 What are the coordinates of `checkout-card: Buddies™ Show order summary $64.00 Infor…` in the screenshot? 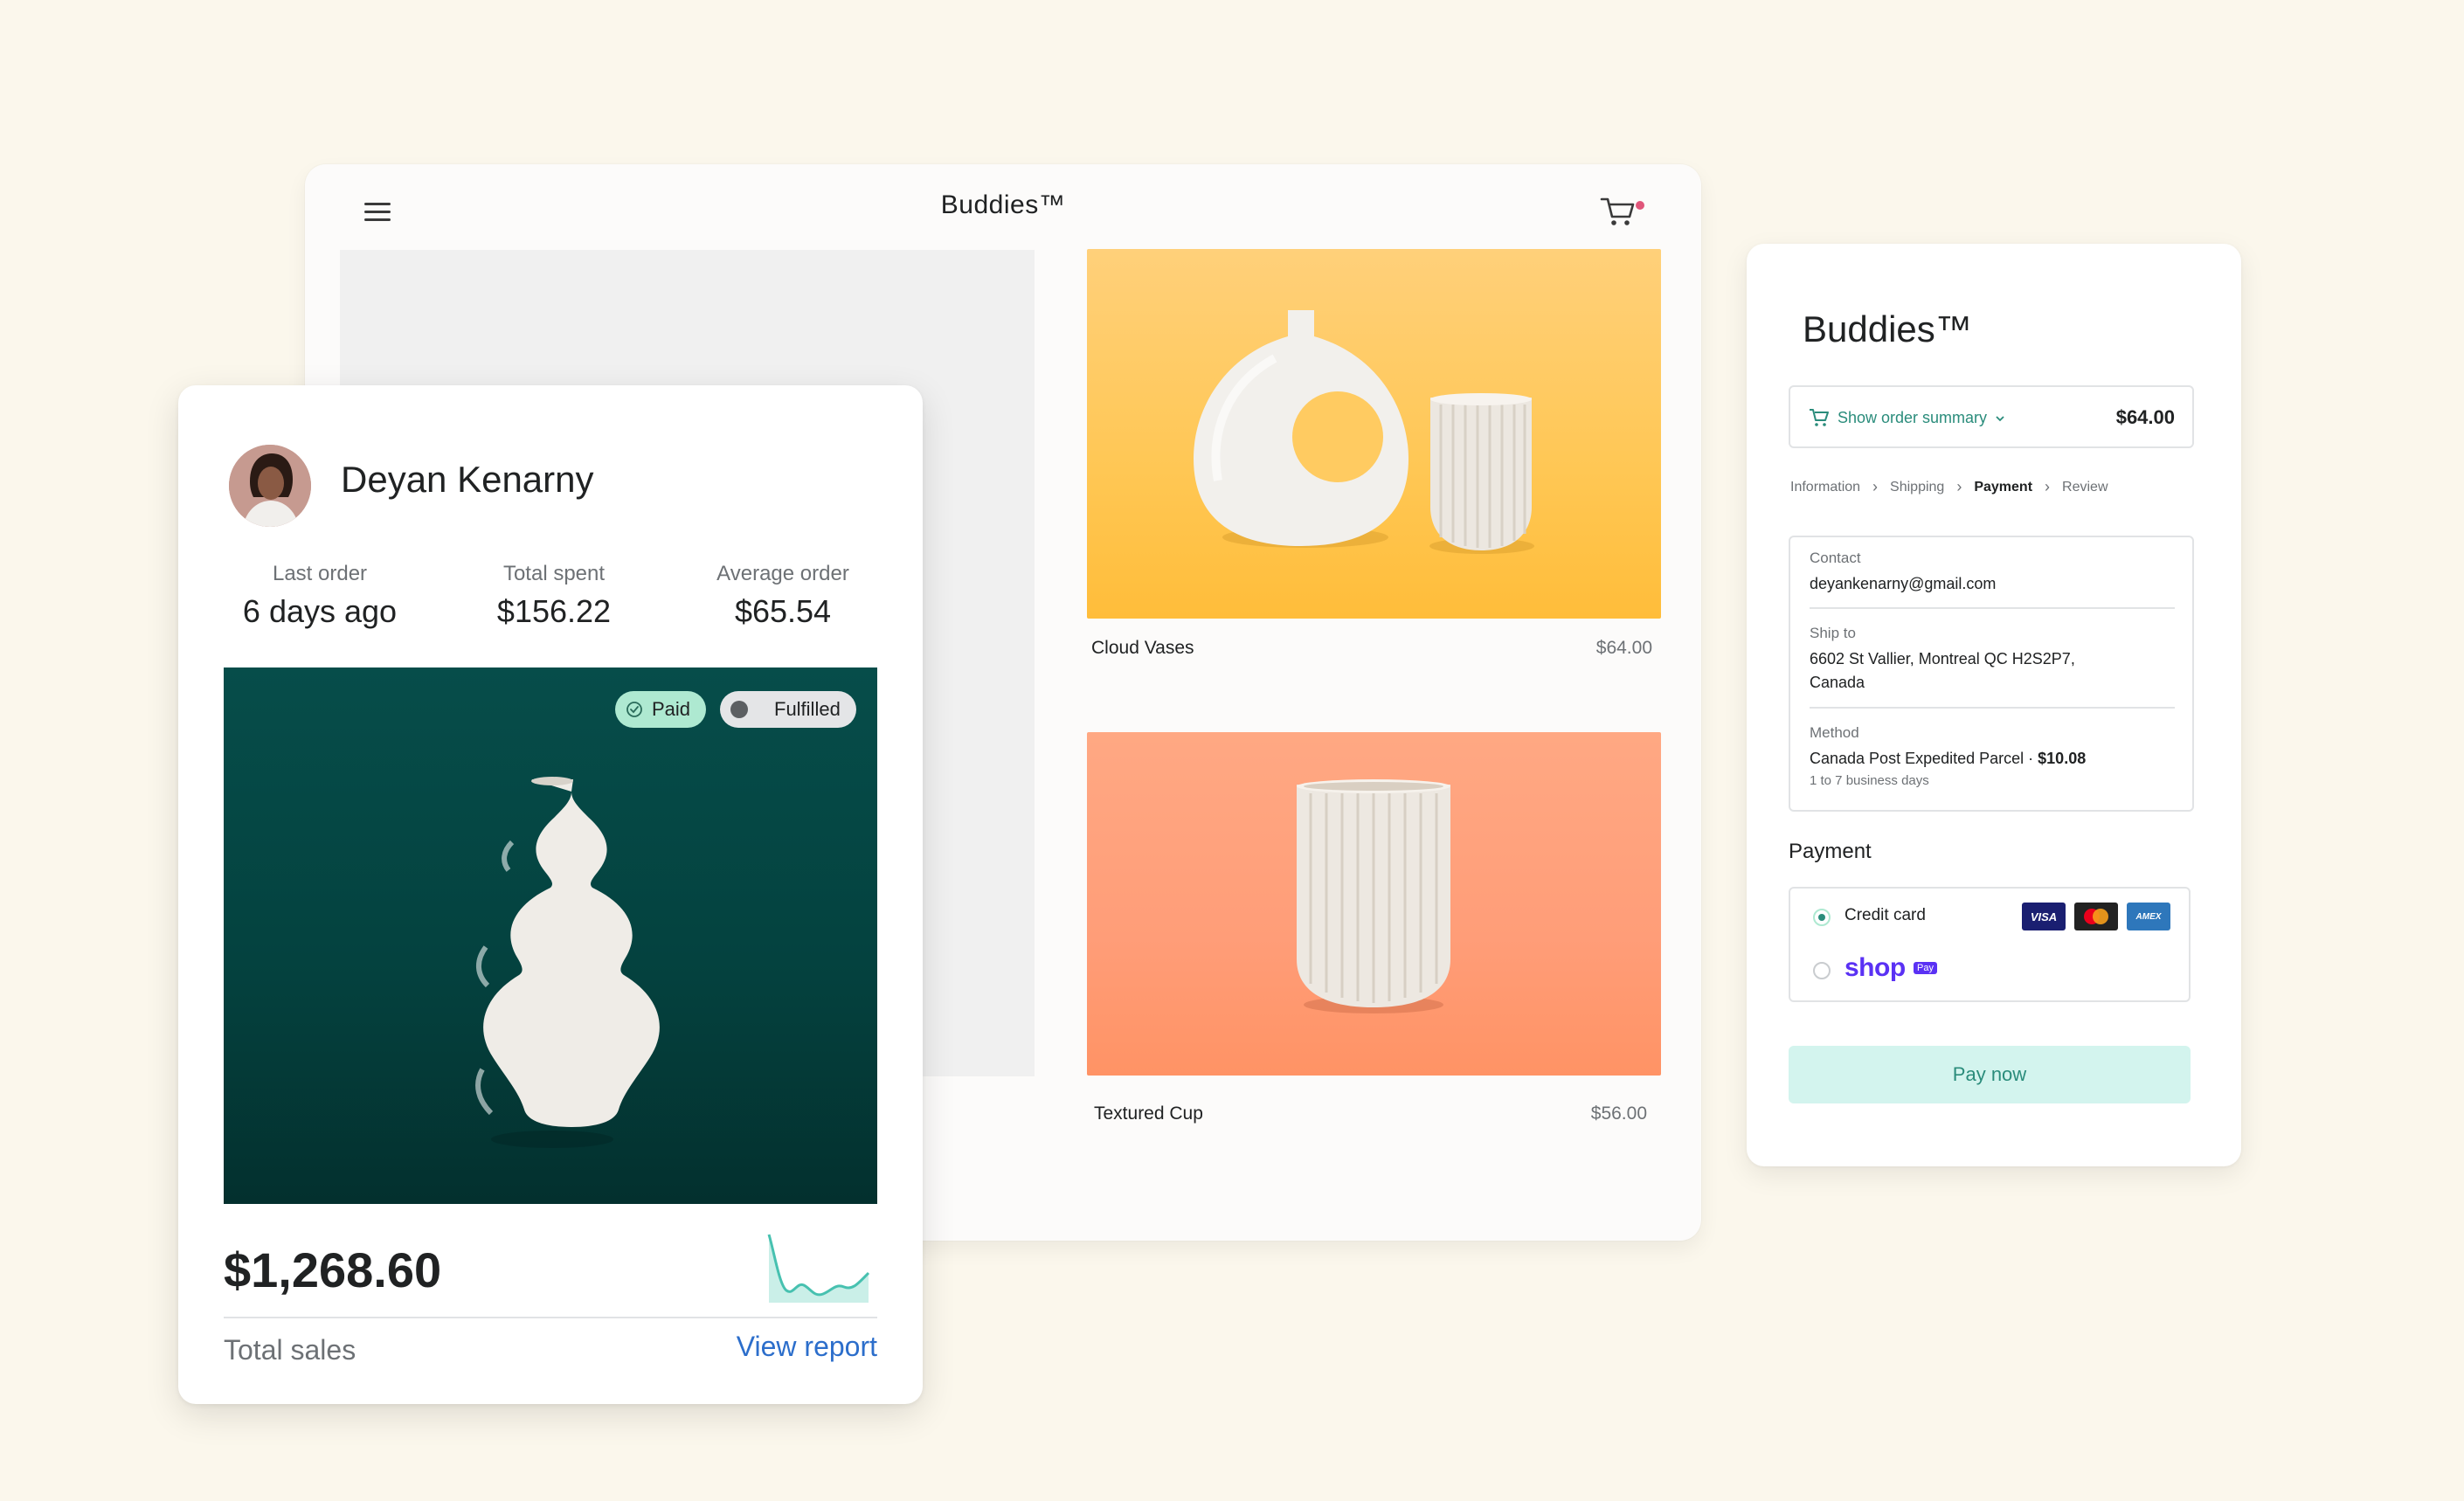 It's located at (1994, 705).